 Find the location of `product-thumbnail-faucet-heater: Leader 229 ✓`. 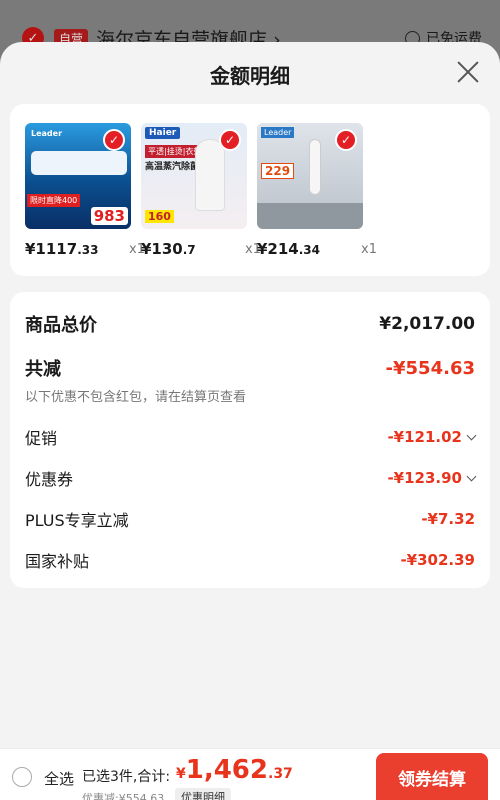

product-thumbnail-faucet-heater: Leader 229 ✓ is located at coordinates (310, 176).